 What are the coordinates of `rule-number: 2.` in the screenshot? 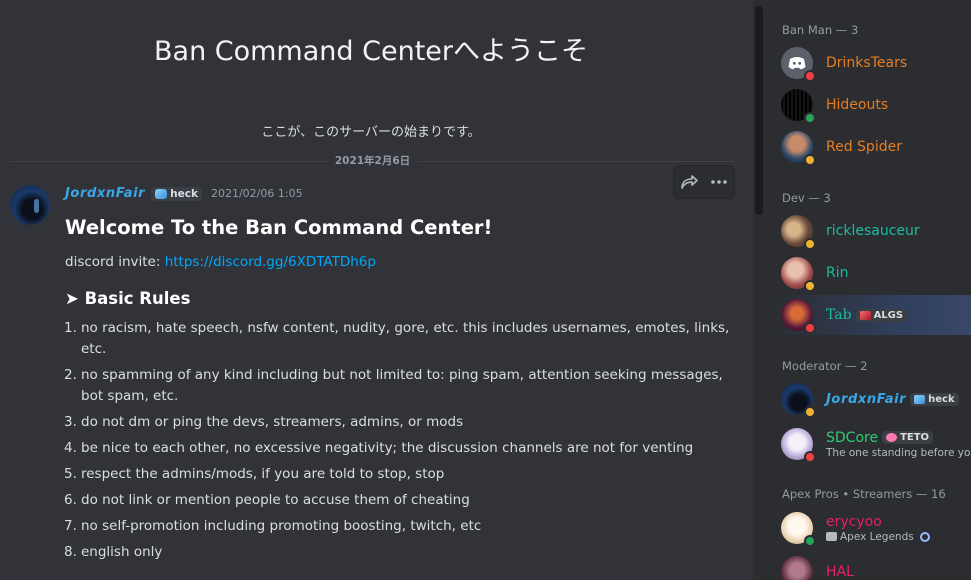 It's located at (70, 375).